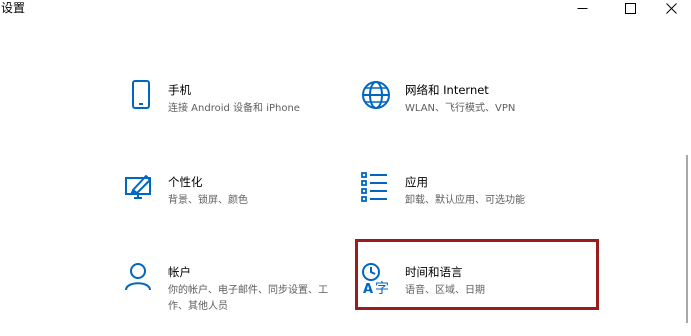  Describe the element at coordinates (491, 292) in the screenshot. I see `tile-time-language: A 字 时间和语言 语音、区域、日期` at that location.